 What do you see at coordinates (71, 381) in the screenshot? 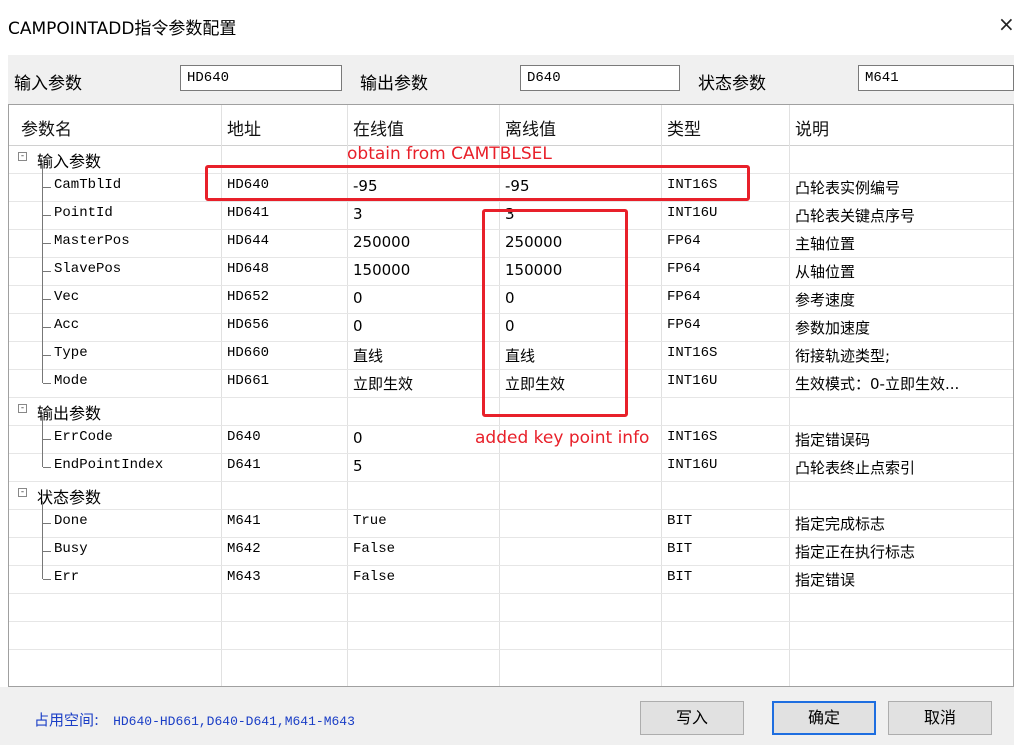
I see `param-name: Mode` at bounding box center [71, 381].